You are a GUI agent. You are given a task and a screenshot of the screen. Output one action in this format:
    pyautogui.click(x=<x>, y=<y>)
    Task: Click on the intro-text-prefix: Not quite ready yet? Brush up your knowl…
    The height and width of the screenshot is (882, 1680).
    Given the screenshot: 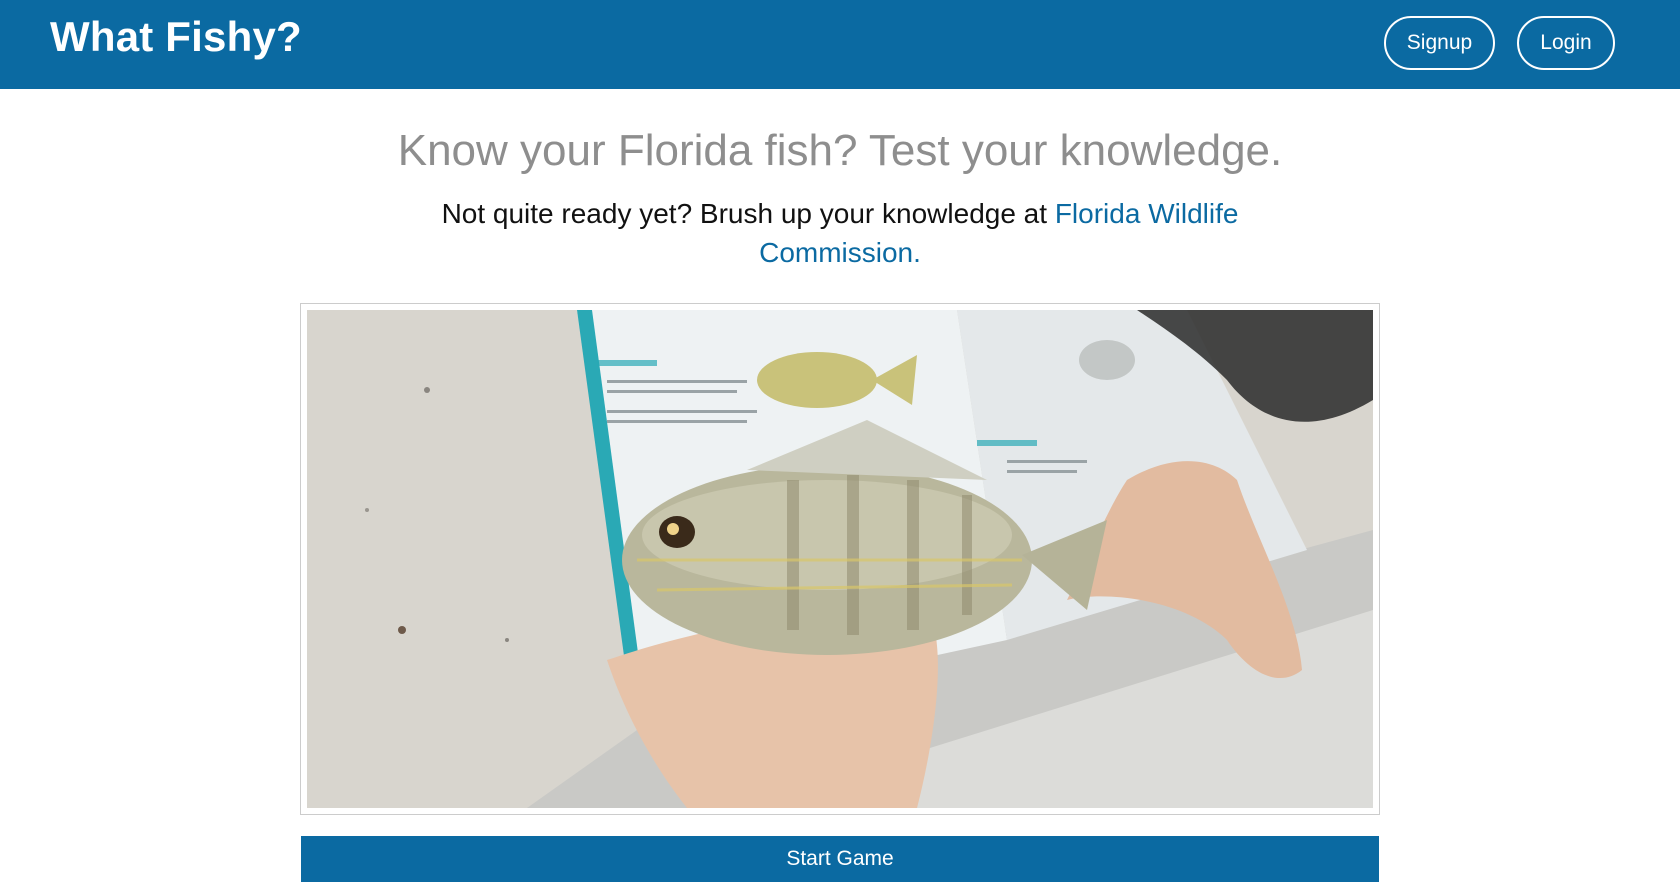 What is the action you would take?
    pyautogui.click(x=748, y=213)
    